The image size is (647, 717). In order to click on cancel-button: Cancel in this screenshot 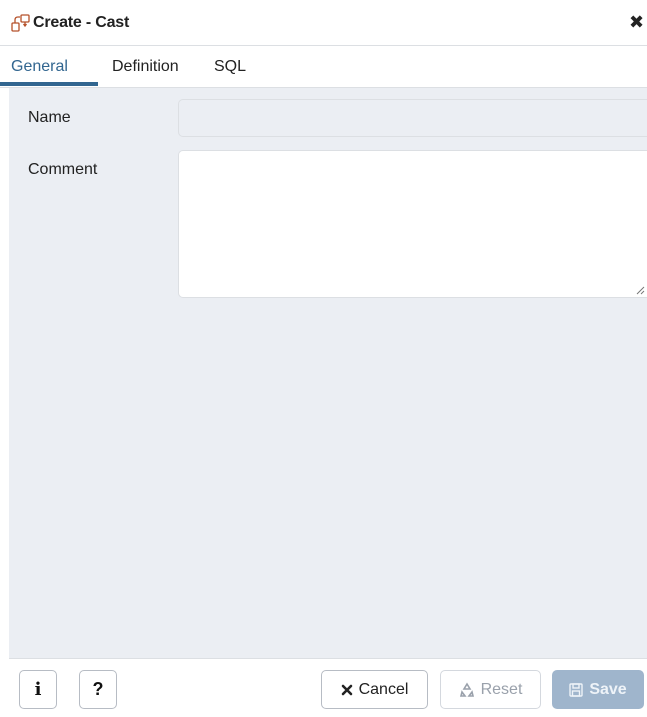, I will do `click(374, 689)`.